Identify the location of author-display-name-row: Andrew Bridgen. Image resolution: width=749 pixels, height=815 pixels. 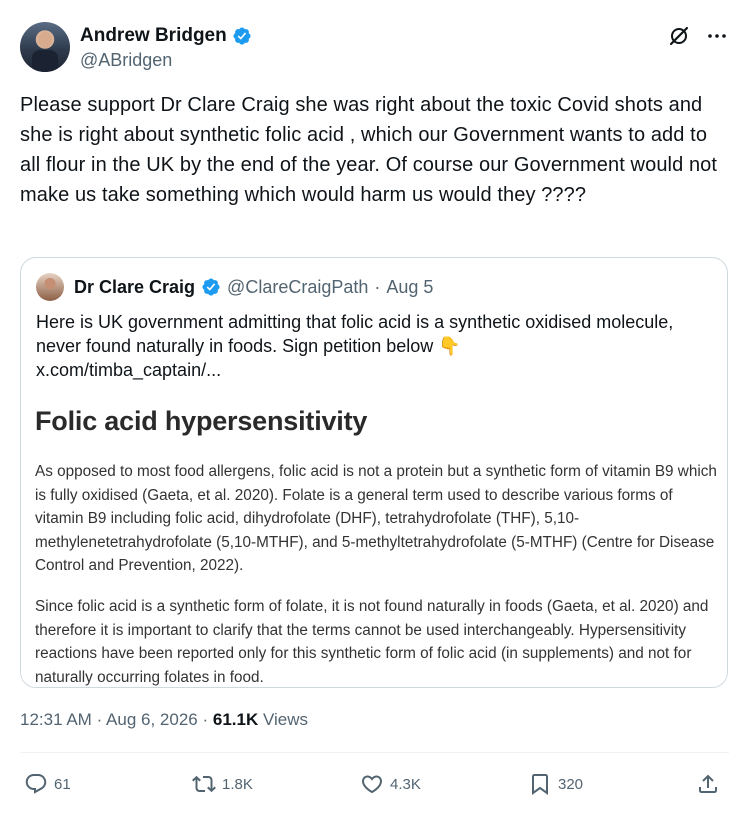
(166, 36).